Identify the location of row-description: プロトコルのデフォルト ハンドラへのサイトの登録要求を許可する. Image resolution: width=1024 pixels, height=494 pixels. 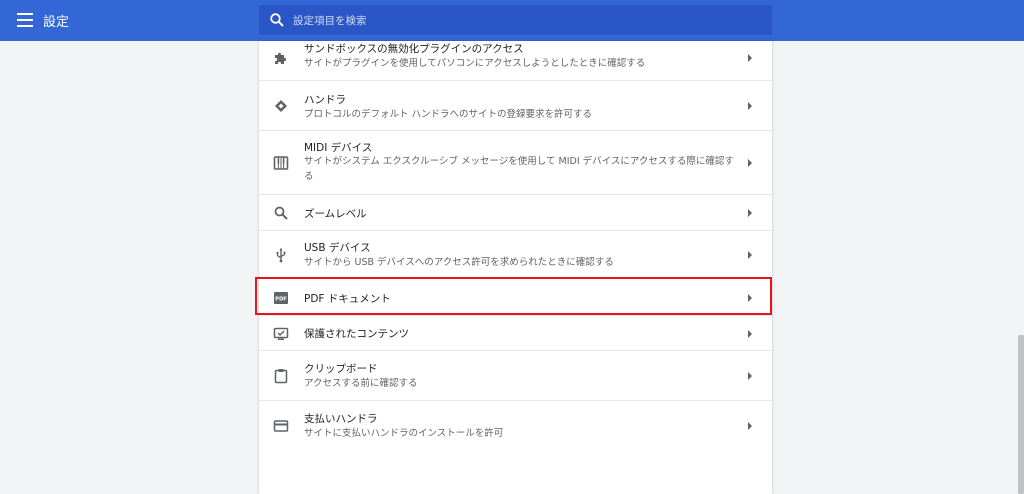
(448, 114).